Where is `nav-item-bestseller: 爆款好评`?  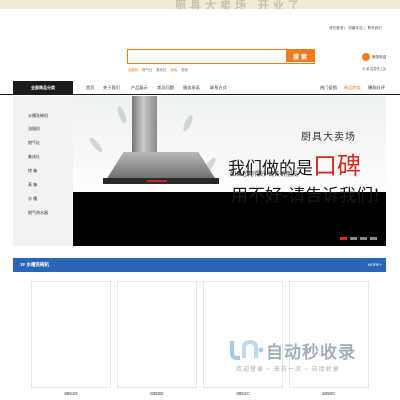 nav-item-bestseller: 爆款好评 is located at coordinates (376, 88).